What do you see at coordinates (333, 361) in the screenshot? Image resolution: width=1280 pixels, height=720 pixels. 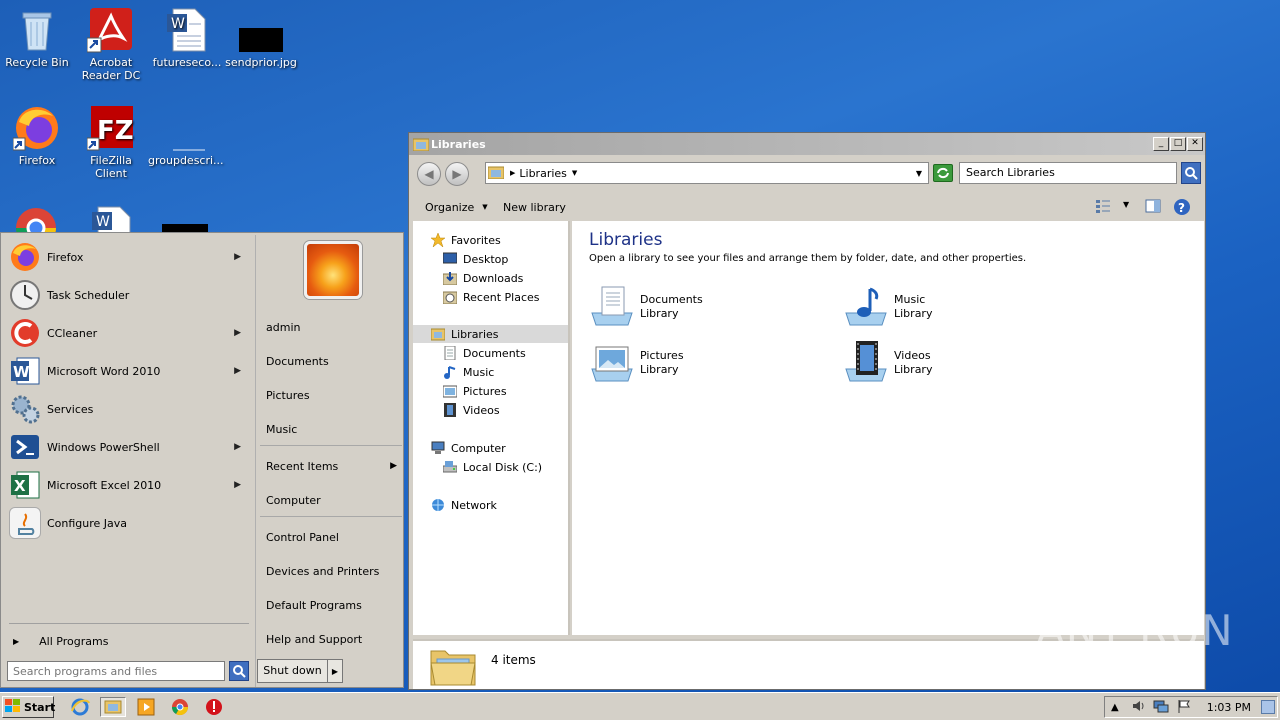 I see `start-right-documents: Documents` at bounding box center [333, 361].